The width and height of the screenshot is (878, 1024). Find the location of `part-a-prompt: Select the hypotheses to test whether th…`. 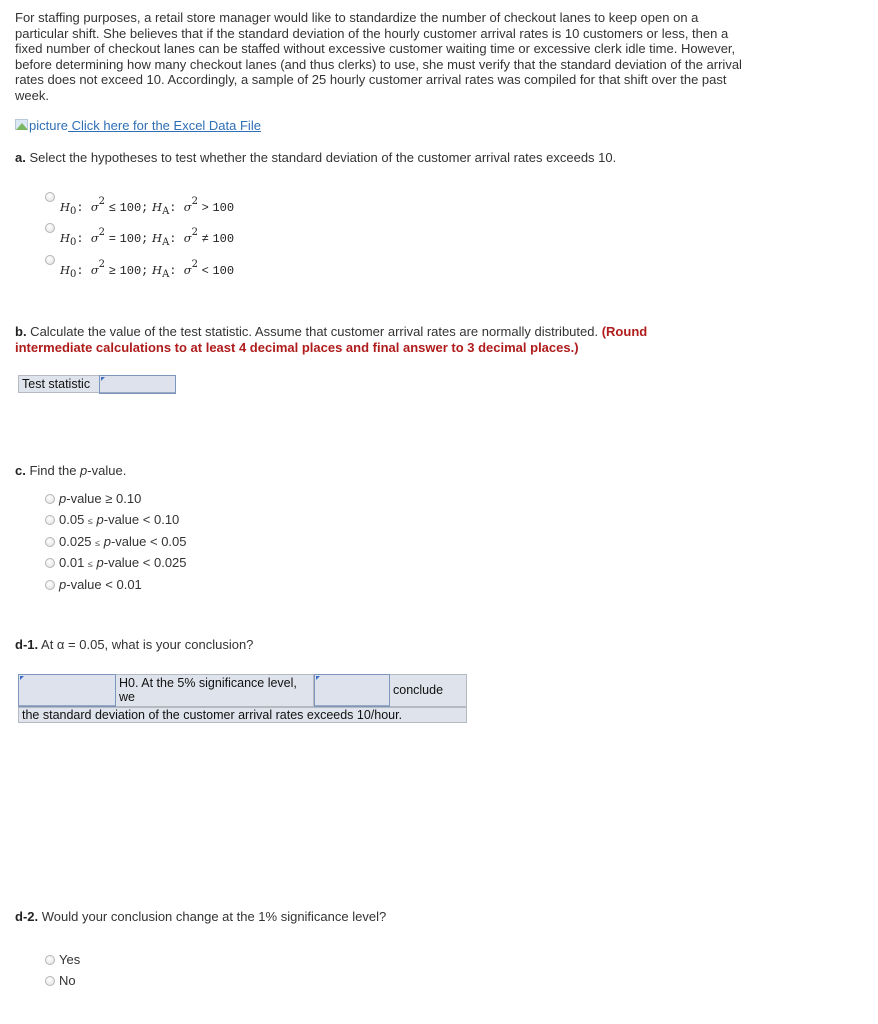

part-a-prompt: Select the hypotheses to test whether th… is located at coordinates (321, 157).